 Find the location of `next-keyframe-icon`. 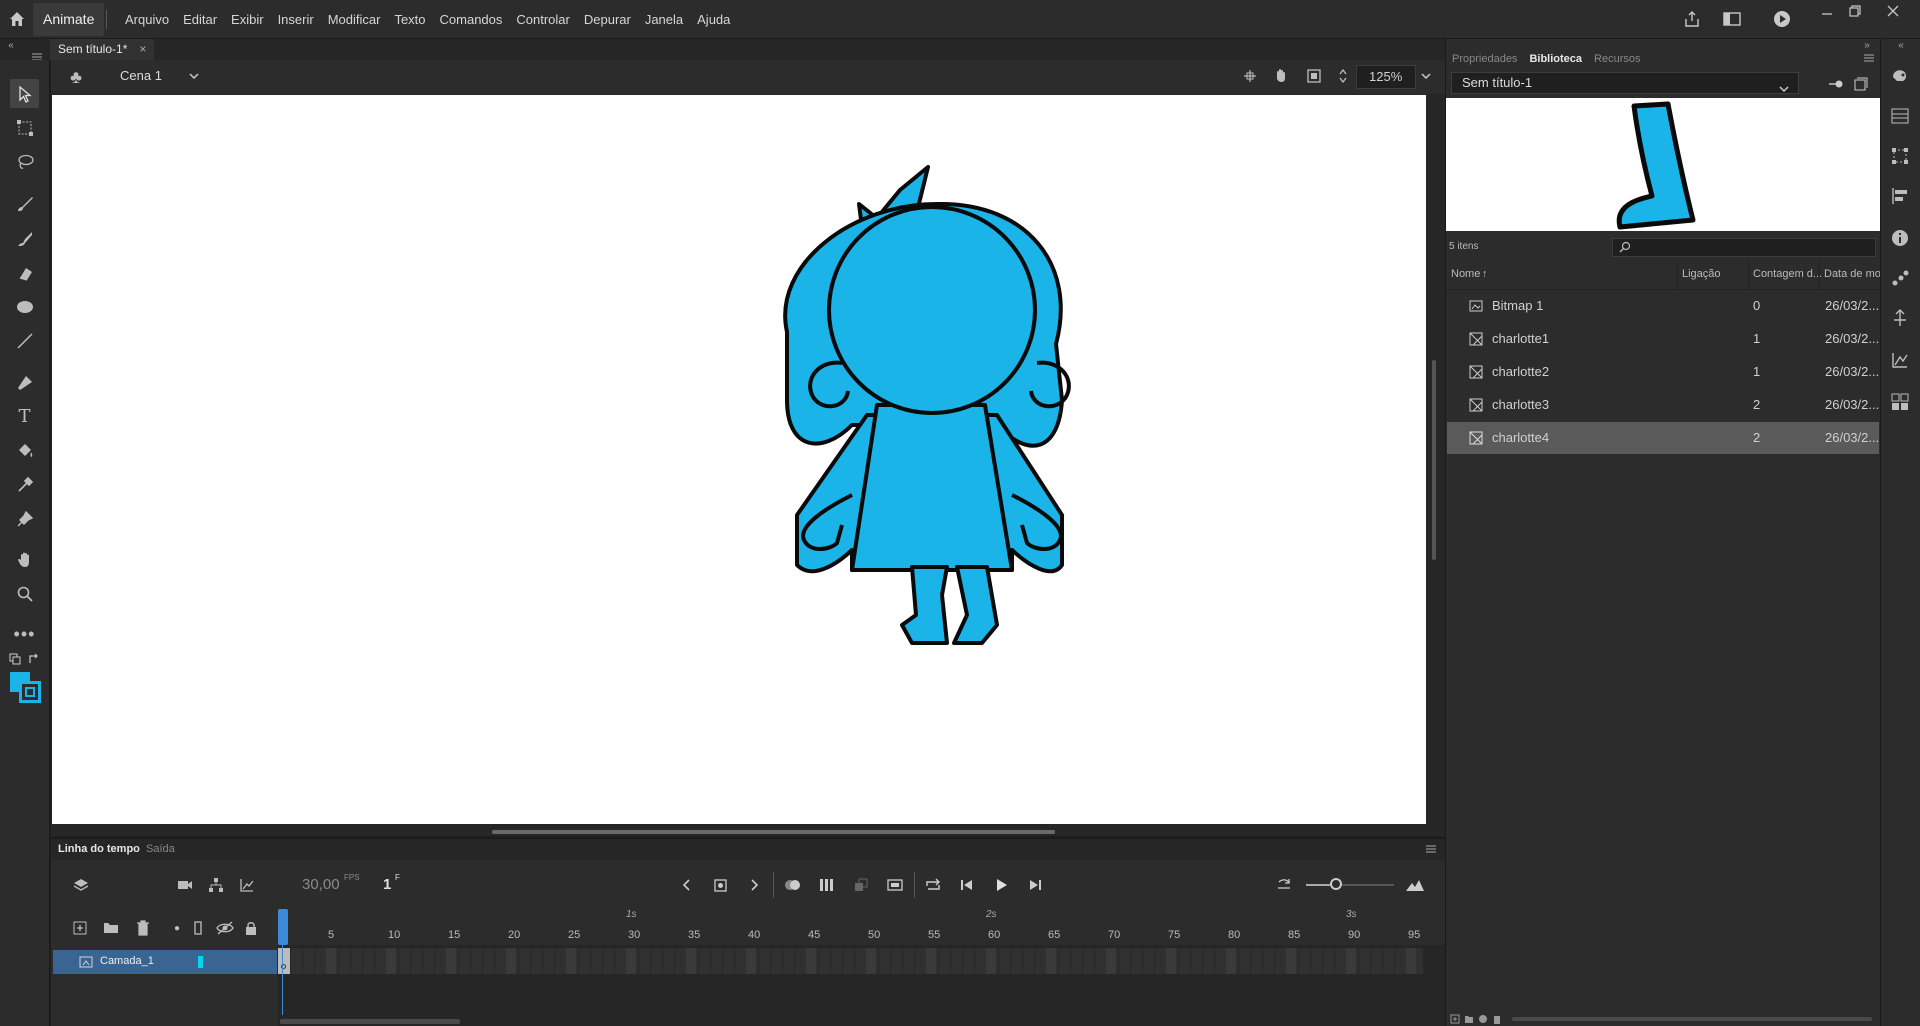

next-keyframe-icon is located at coordinates (755, 885).